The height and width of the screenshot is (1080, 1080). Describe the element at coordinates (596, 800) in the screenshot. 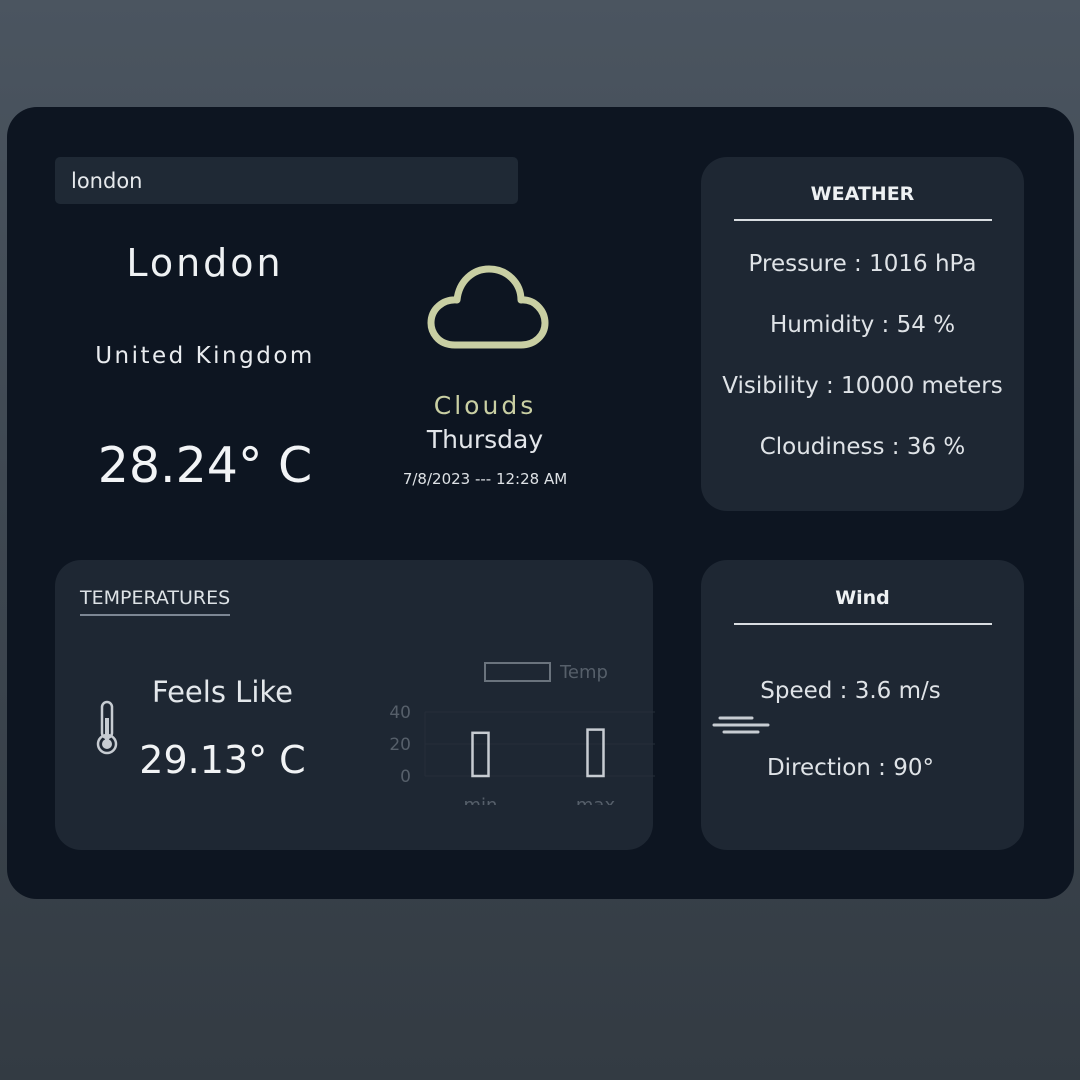

I see `x-tick-label: max` at that location.